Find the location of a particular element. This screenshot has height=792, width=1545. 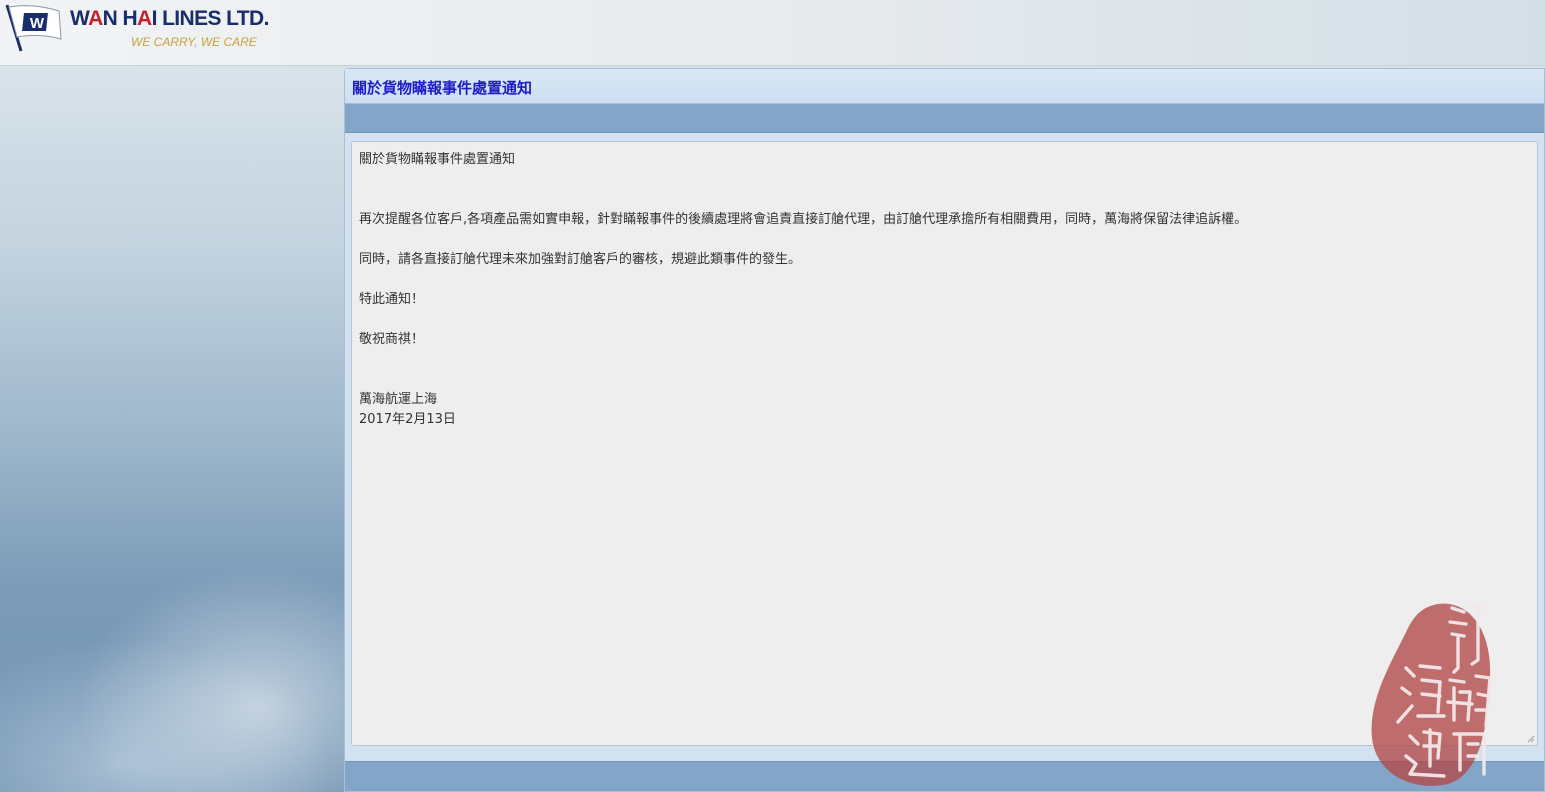

notice-closing-1: 特此通知！ is located at coordinates (392, 299).